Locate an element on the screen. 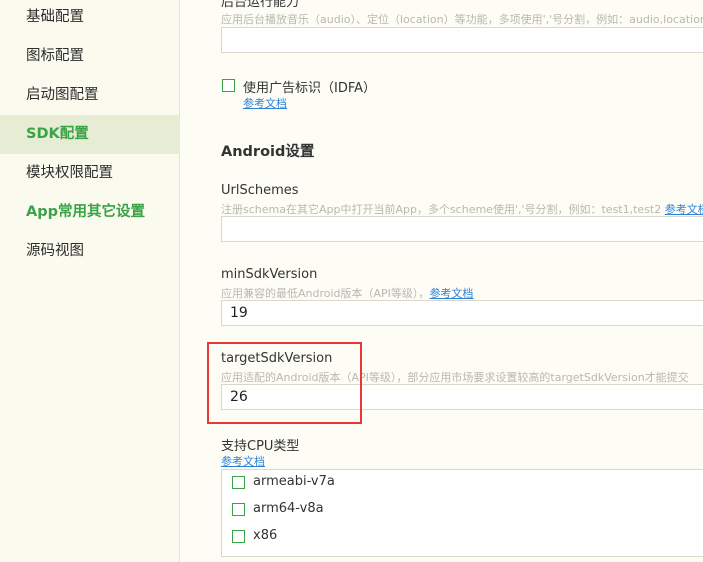  min-sdk-label: minSdkVersion is located at coordinates (269, 274).